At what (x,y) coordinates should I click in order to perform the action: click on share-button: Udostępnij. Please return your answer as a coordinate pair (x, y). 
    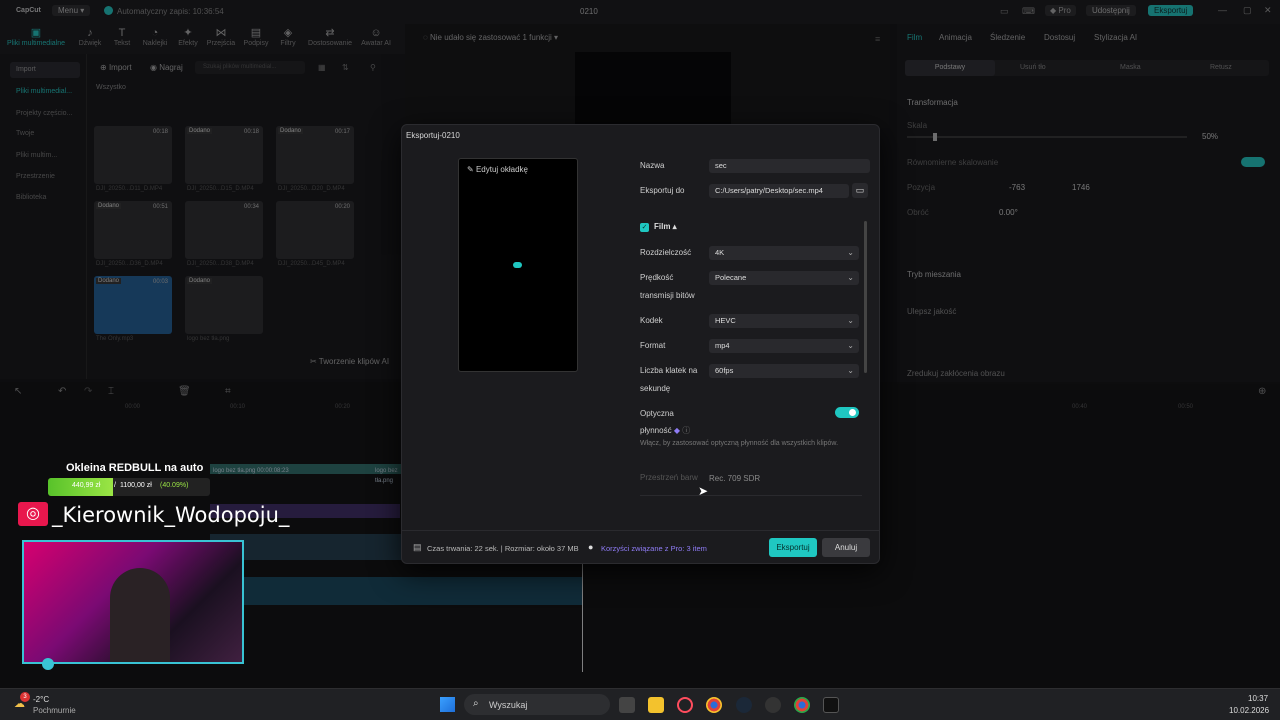
    Looking at the image, I should click on (1111, 10).